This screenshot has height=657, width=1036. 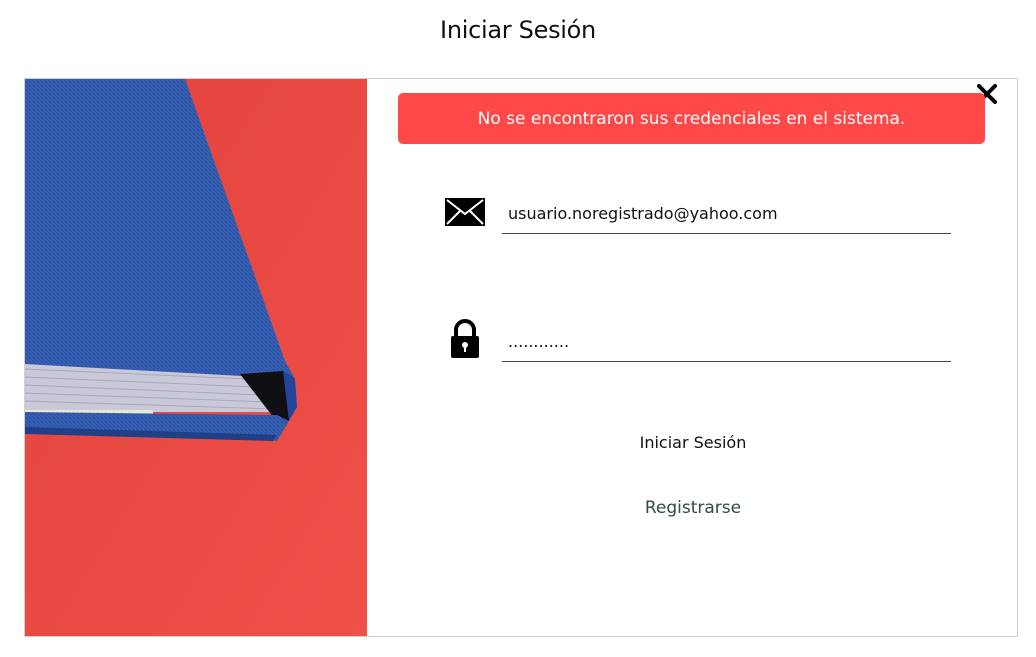 I want to click on lock-icon, so click(x=465, y=338).